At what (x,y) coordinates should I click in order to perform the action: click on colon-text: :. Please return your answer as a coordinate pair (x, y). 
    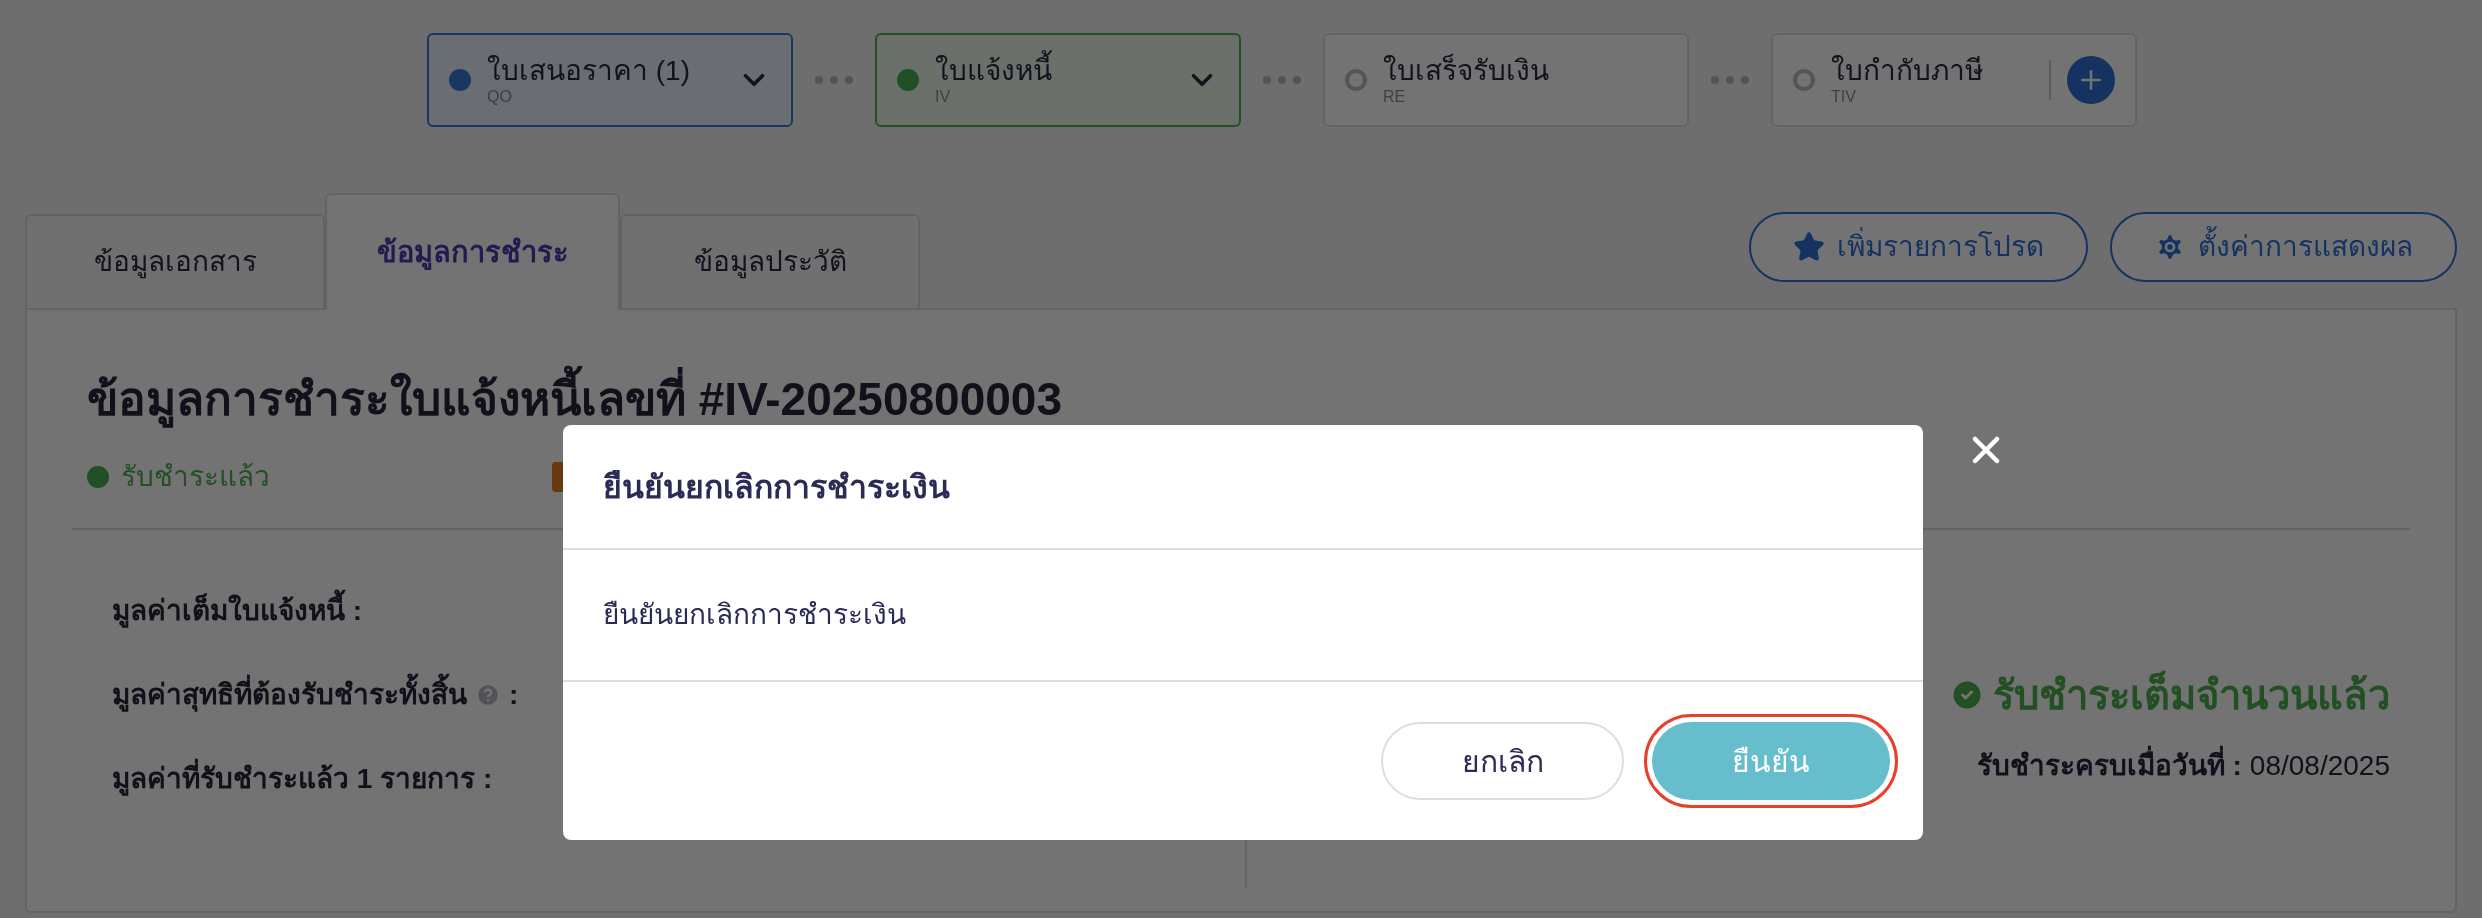
    Looking at the image, I should click on (514, 695).